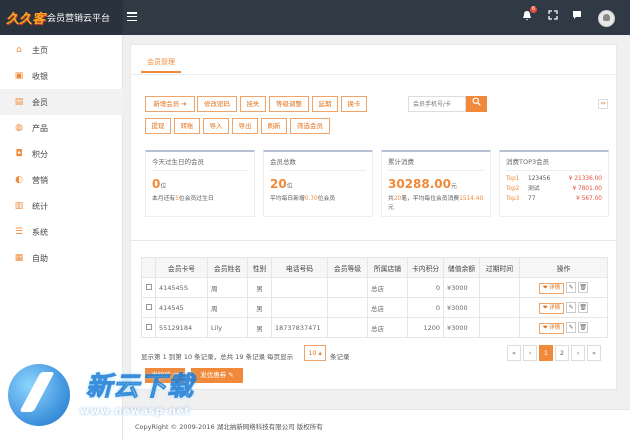 This screenshot has height=441, width=630. What do you see at coordinates (253, 104) in the screenshot?
I see `report-loss-button: 挂失` at bounding box center [253, 104].